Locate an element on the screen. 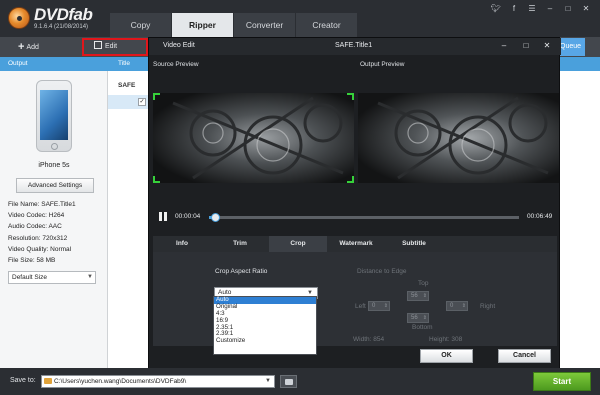 The width and height of the screenshot is (600, 395). dropdown-option-original: Original is located at coordinates (265, 307).